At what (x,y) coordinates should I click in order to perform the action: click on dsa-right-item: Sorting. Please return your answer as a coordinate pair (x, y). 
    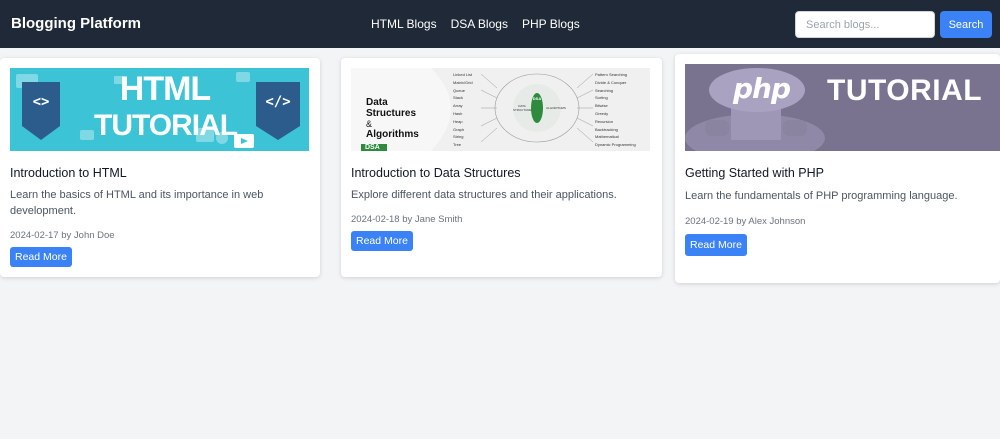
    Looking at the image, I should click on (601, 98).